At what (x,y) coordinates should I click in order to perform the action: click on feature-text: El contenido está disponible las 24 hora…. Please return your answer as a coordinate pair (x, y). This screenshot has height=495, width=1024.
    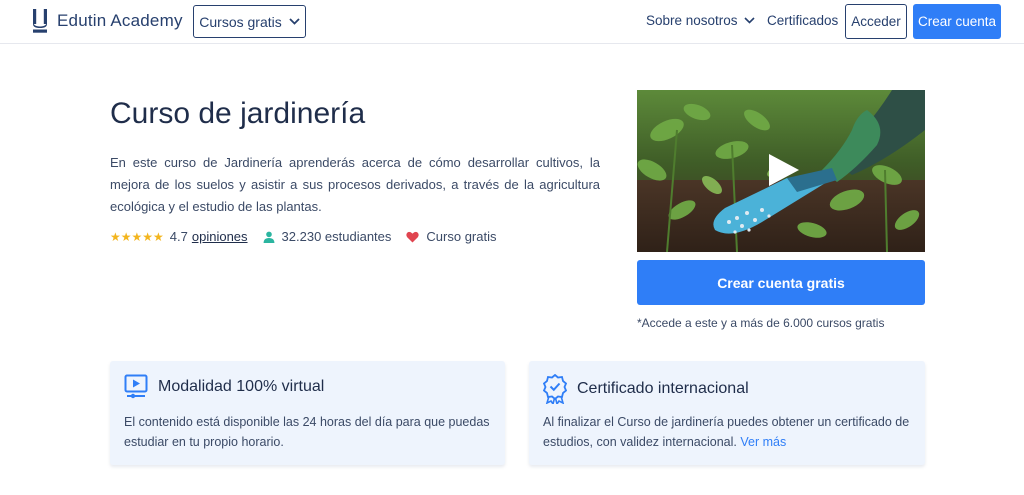
    Looking at the image, I should click on (307, 432).